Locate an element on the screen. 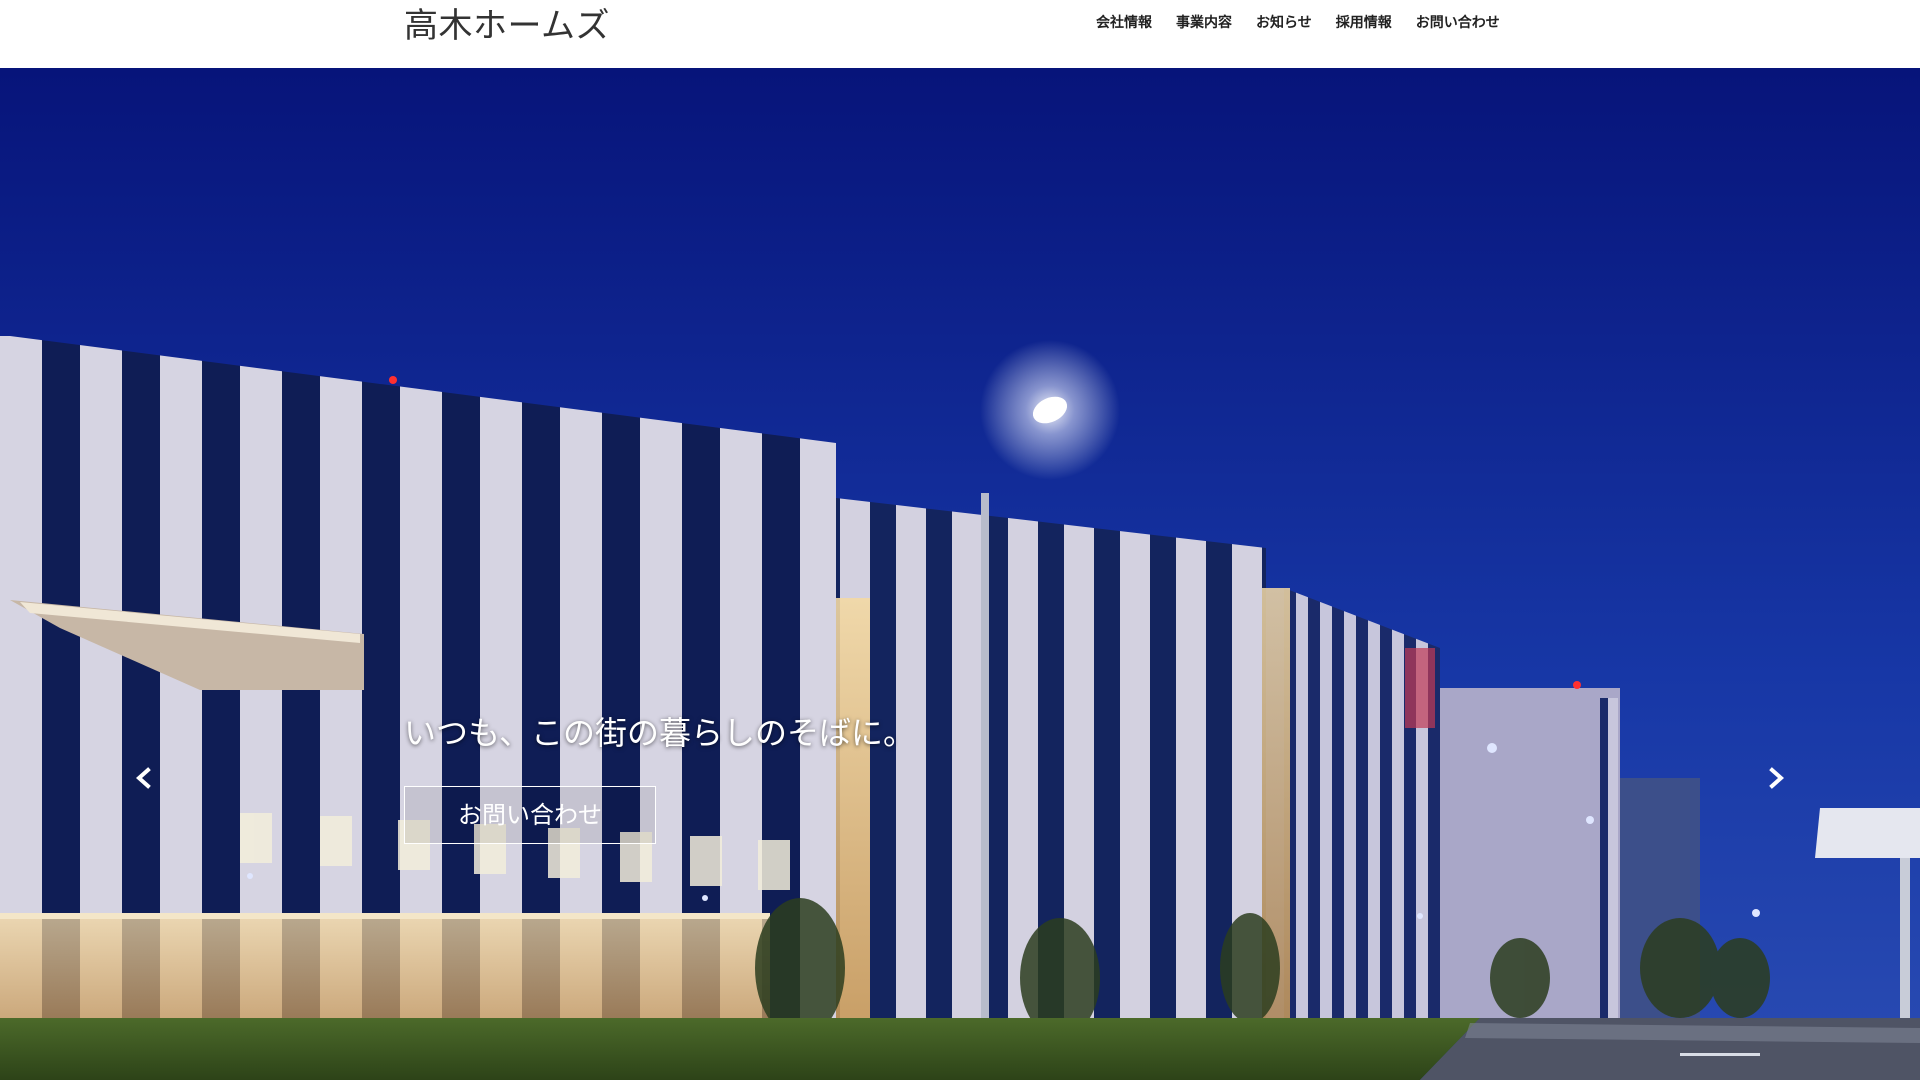  nav-item-contact: お問い合わせ is located at coordinates (1458, 22).